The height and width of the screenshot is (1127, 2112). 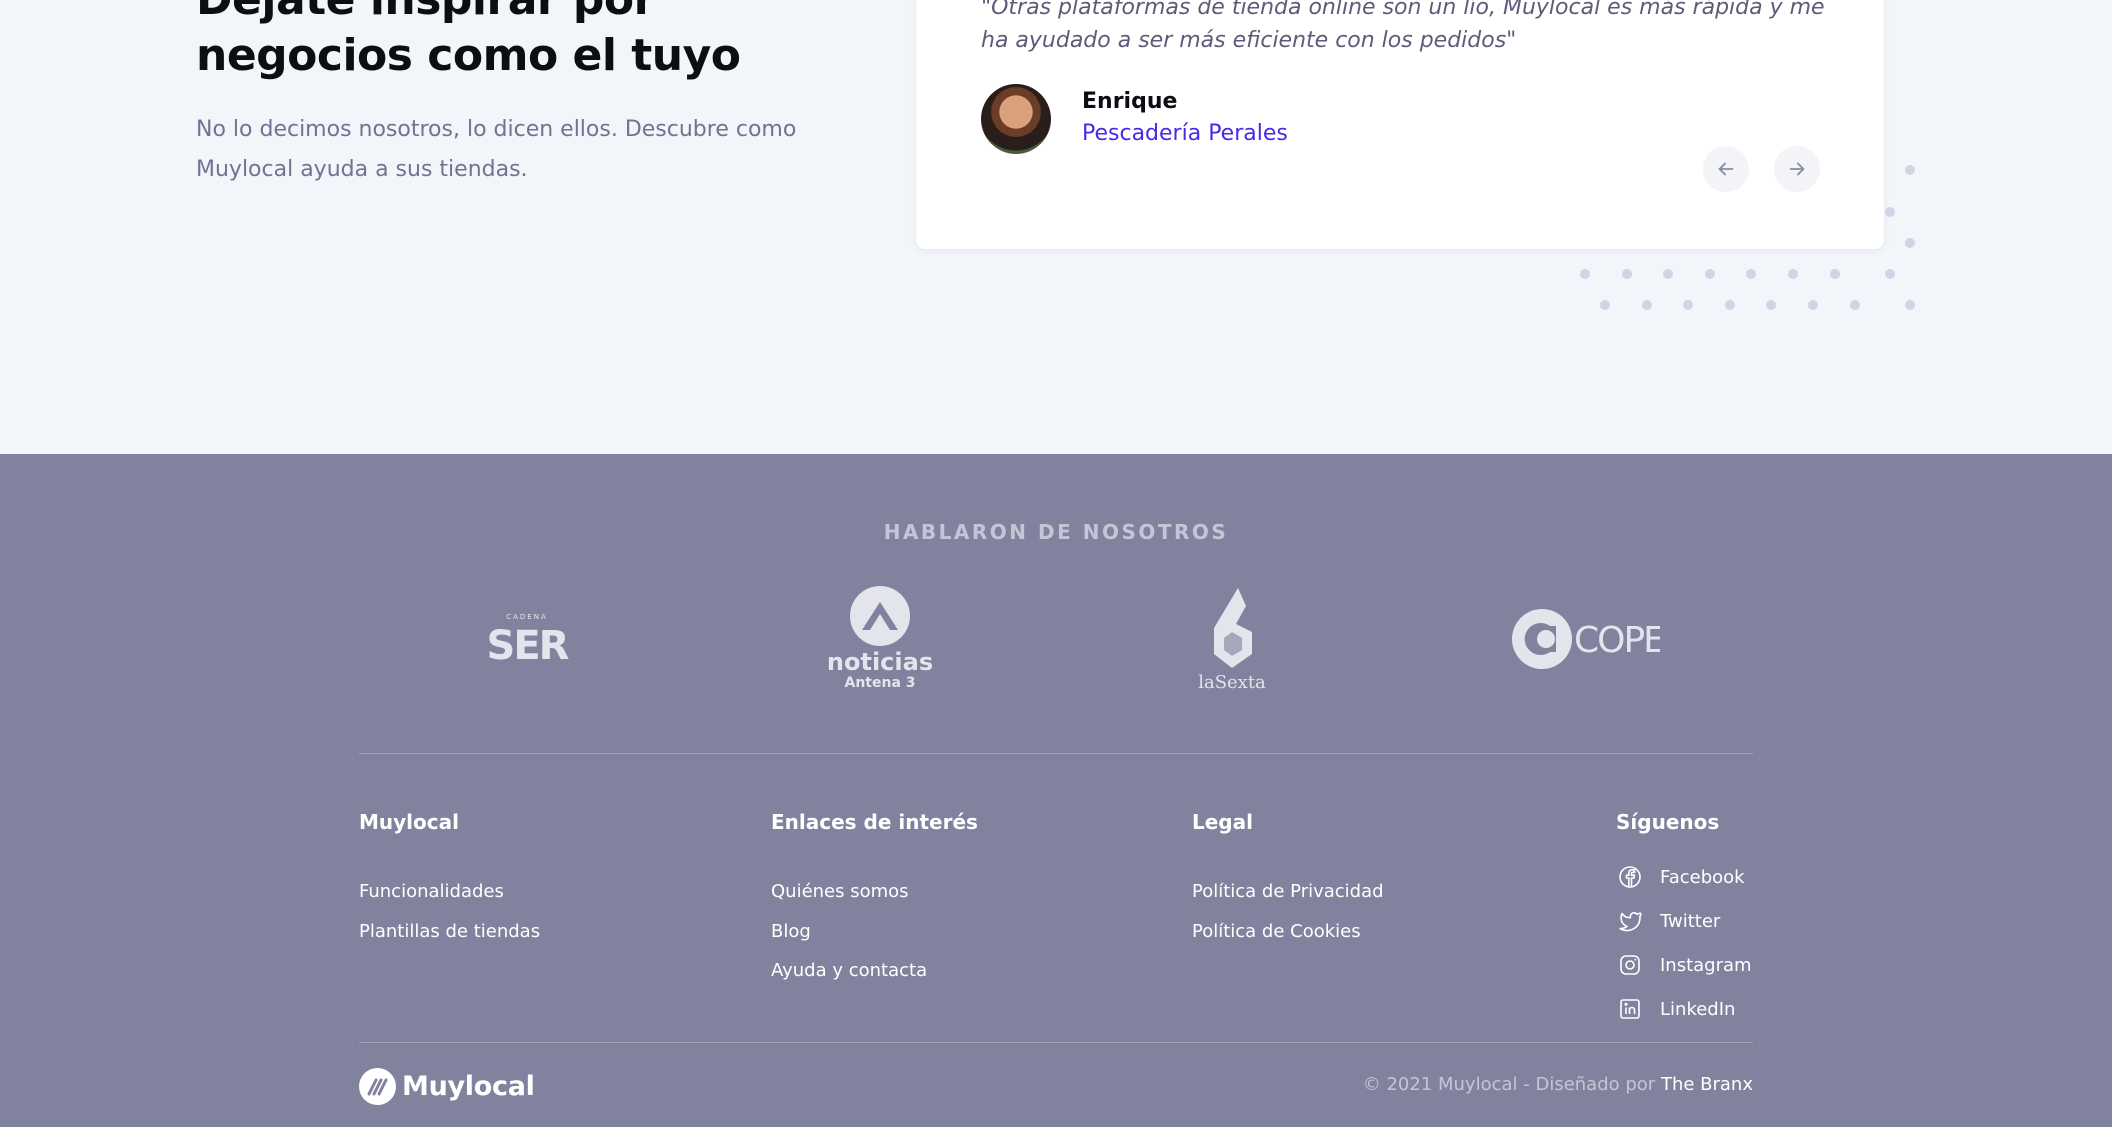 I want to click on lasexta-logo: laSexta, so click(x=1232, y=640).